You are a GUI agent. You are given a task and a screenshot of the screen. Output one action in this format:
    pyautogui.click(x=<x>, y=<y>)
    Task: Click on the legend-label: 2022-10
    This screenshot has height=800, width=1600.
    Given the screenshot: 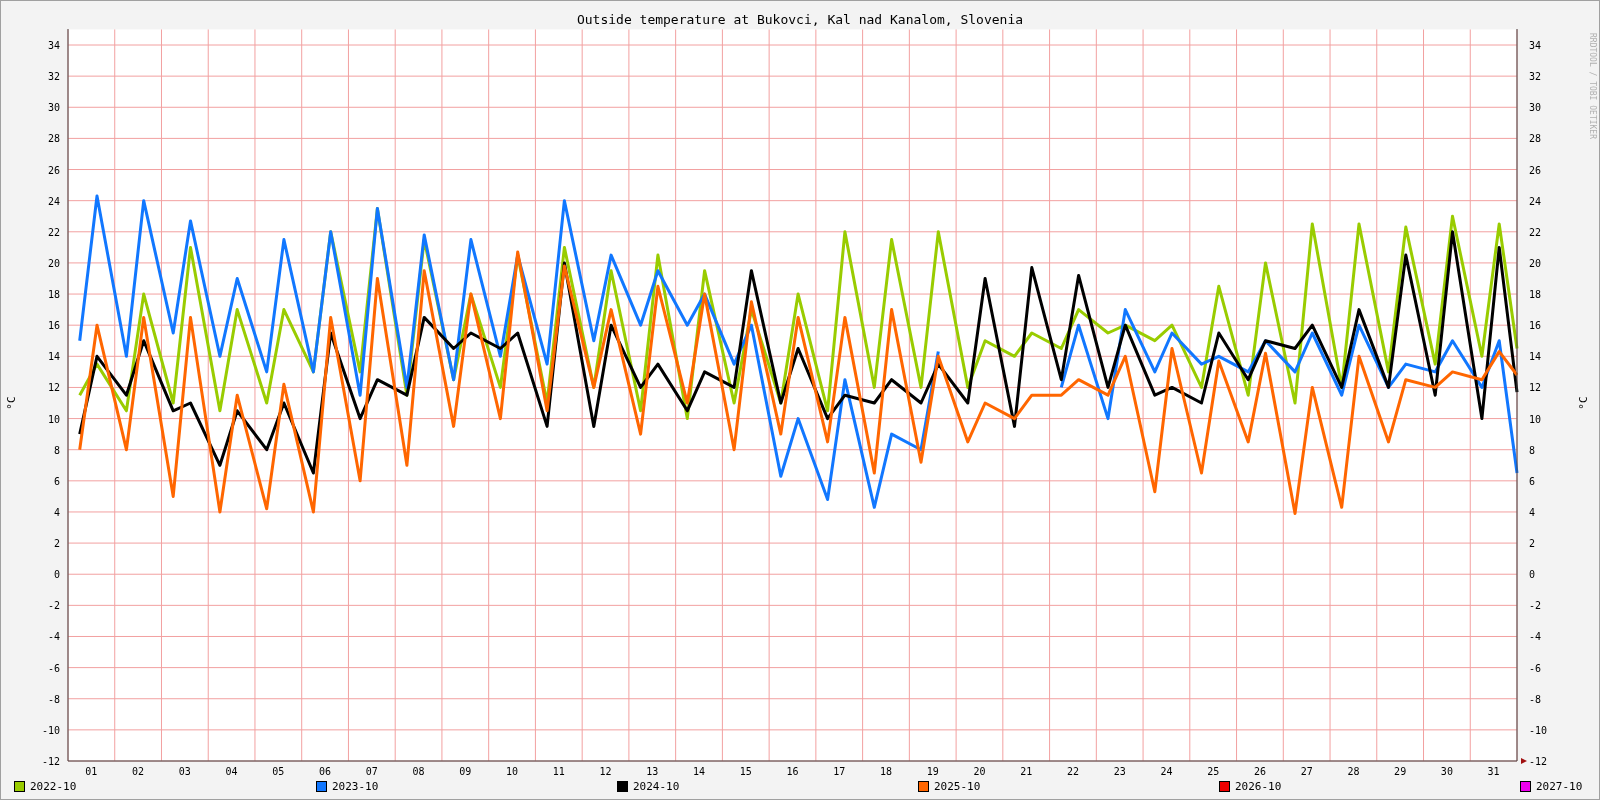 What is the action you would take?
    pyautogui.click(x=53, y=786)
    